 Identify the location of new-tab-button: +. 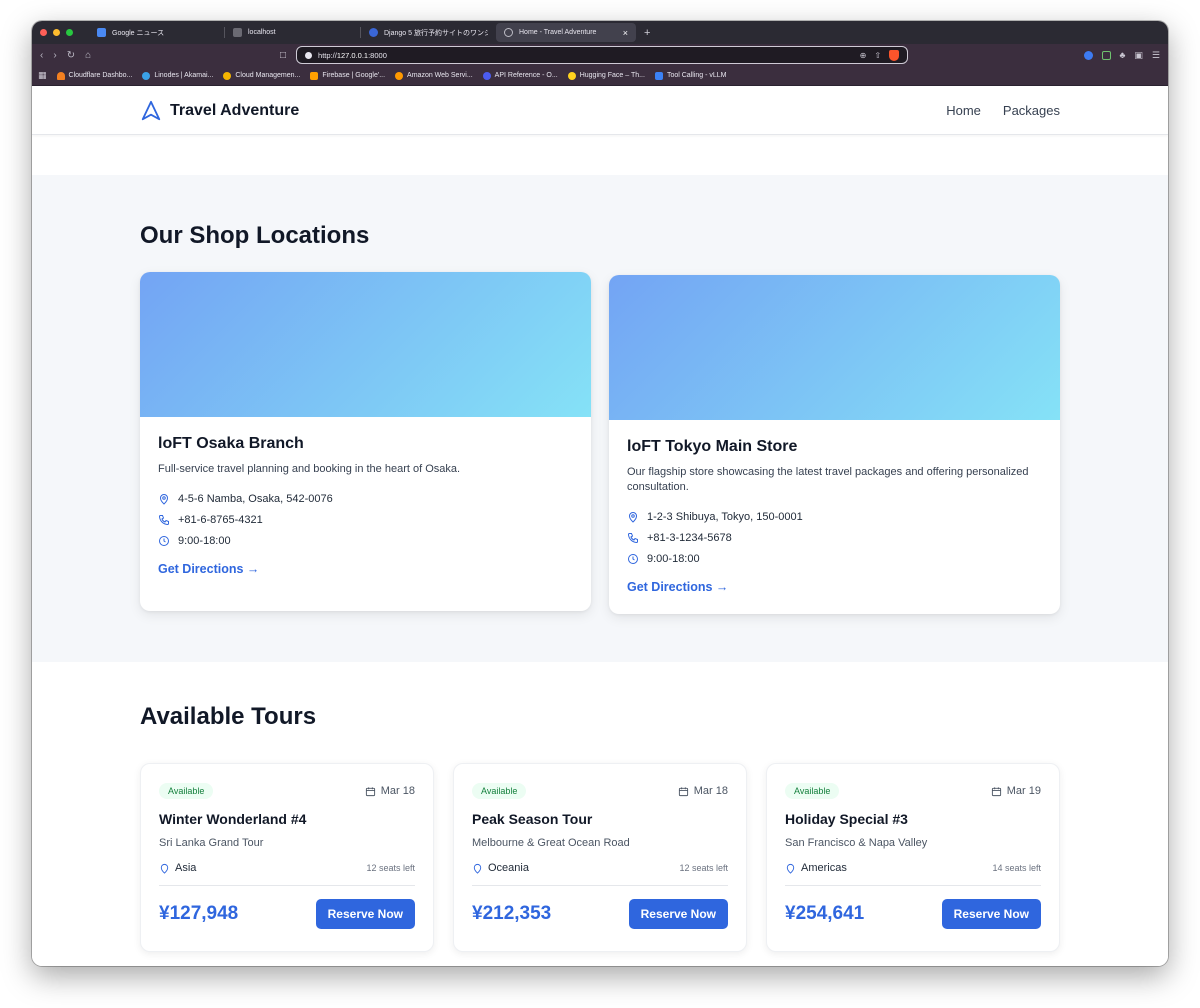
(647, 33).